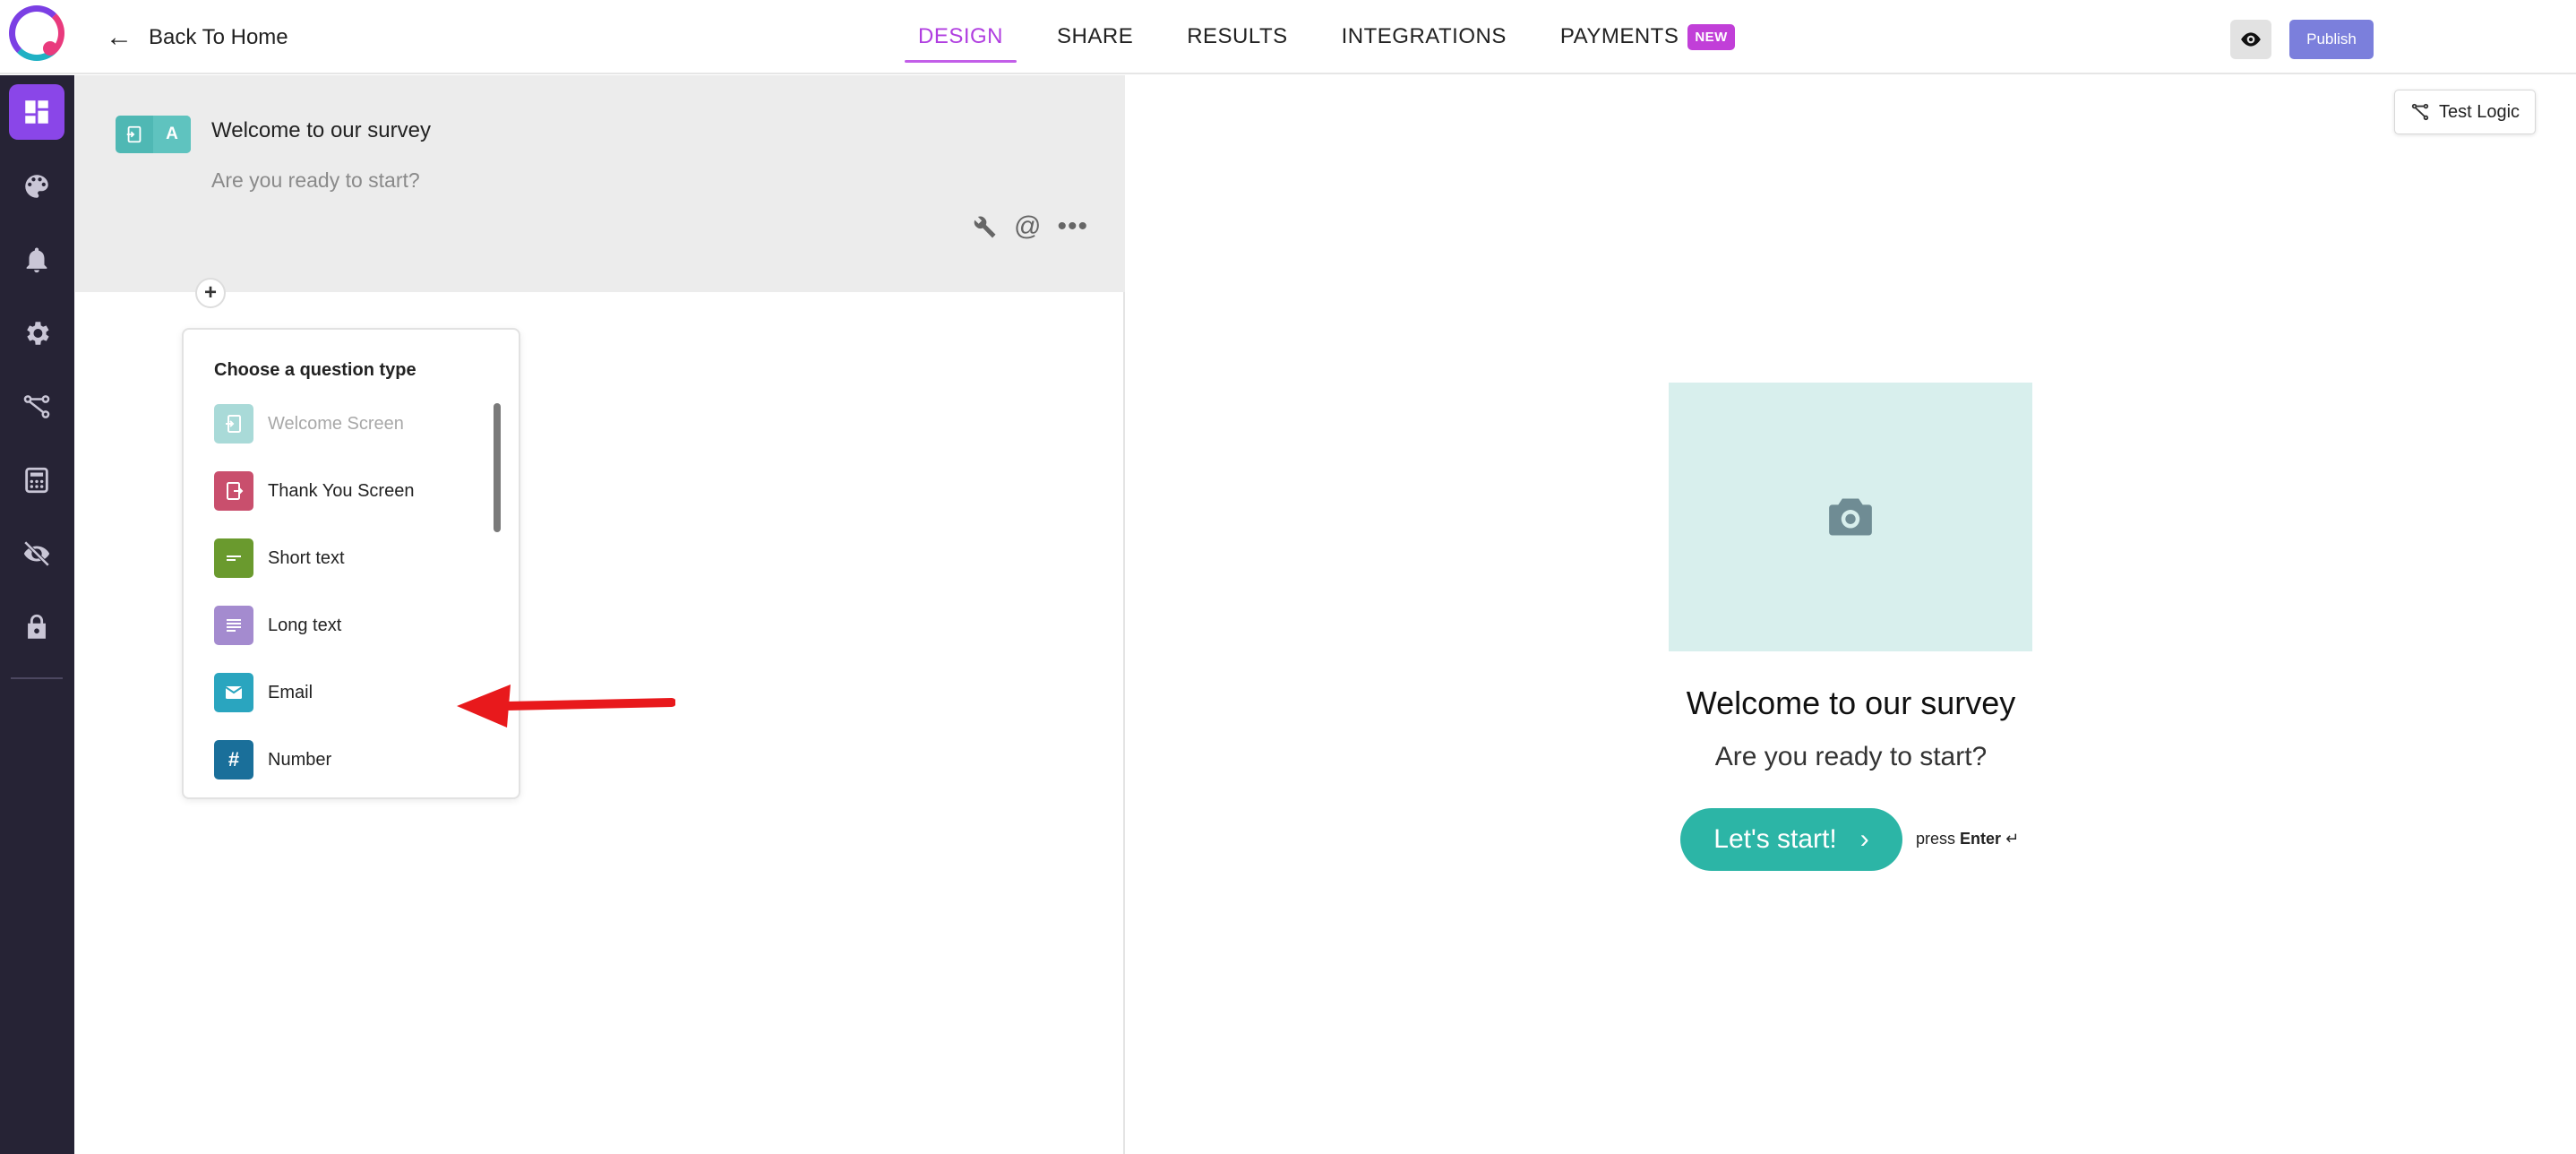 The width and height of the screenshot is (2576, 1154). Describe the element at coordinates (233, 692) in the screenshot. I see `email-icon` at that location.